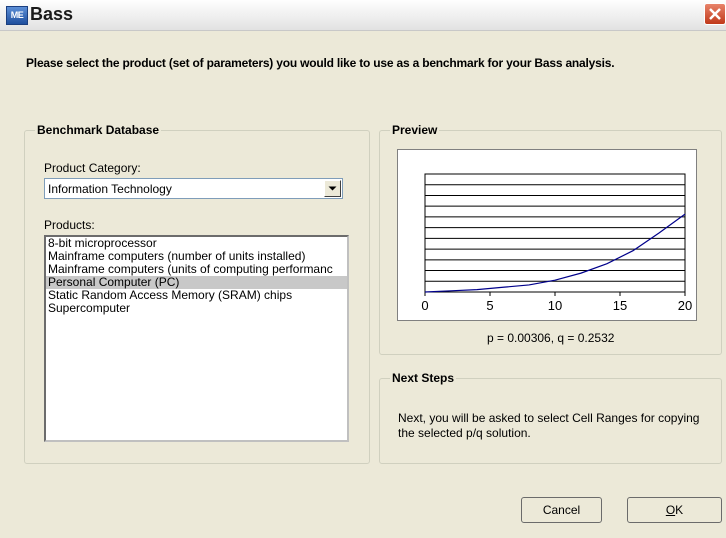  Describe the element at coordinates (196, 308) in the screenshot. I see `list-item: Supercomputer` at that location.